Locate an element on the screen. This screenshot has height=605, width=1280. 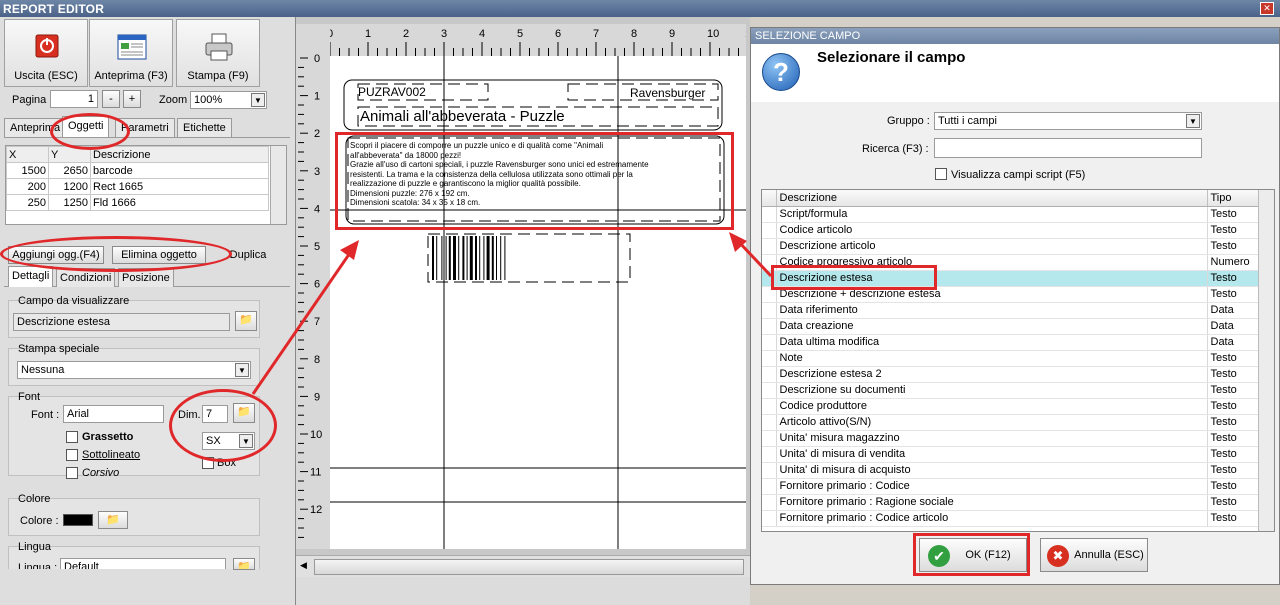
page-input: 1 is located at coordinates (74, 99).